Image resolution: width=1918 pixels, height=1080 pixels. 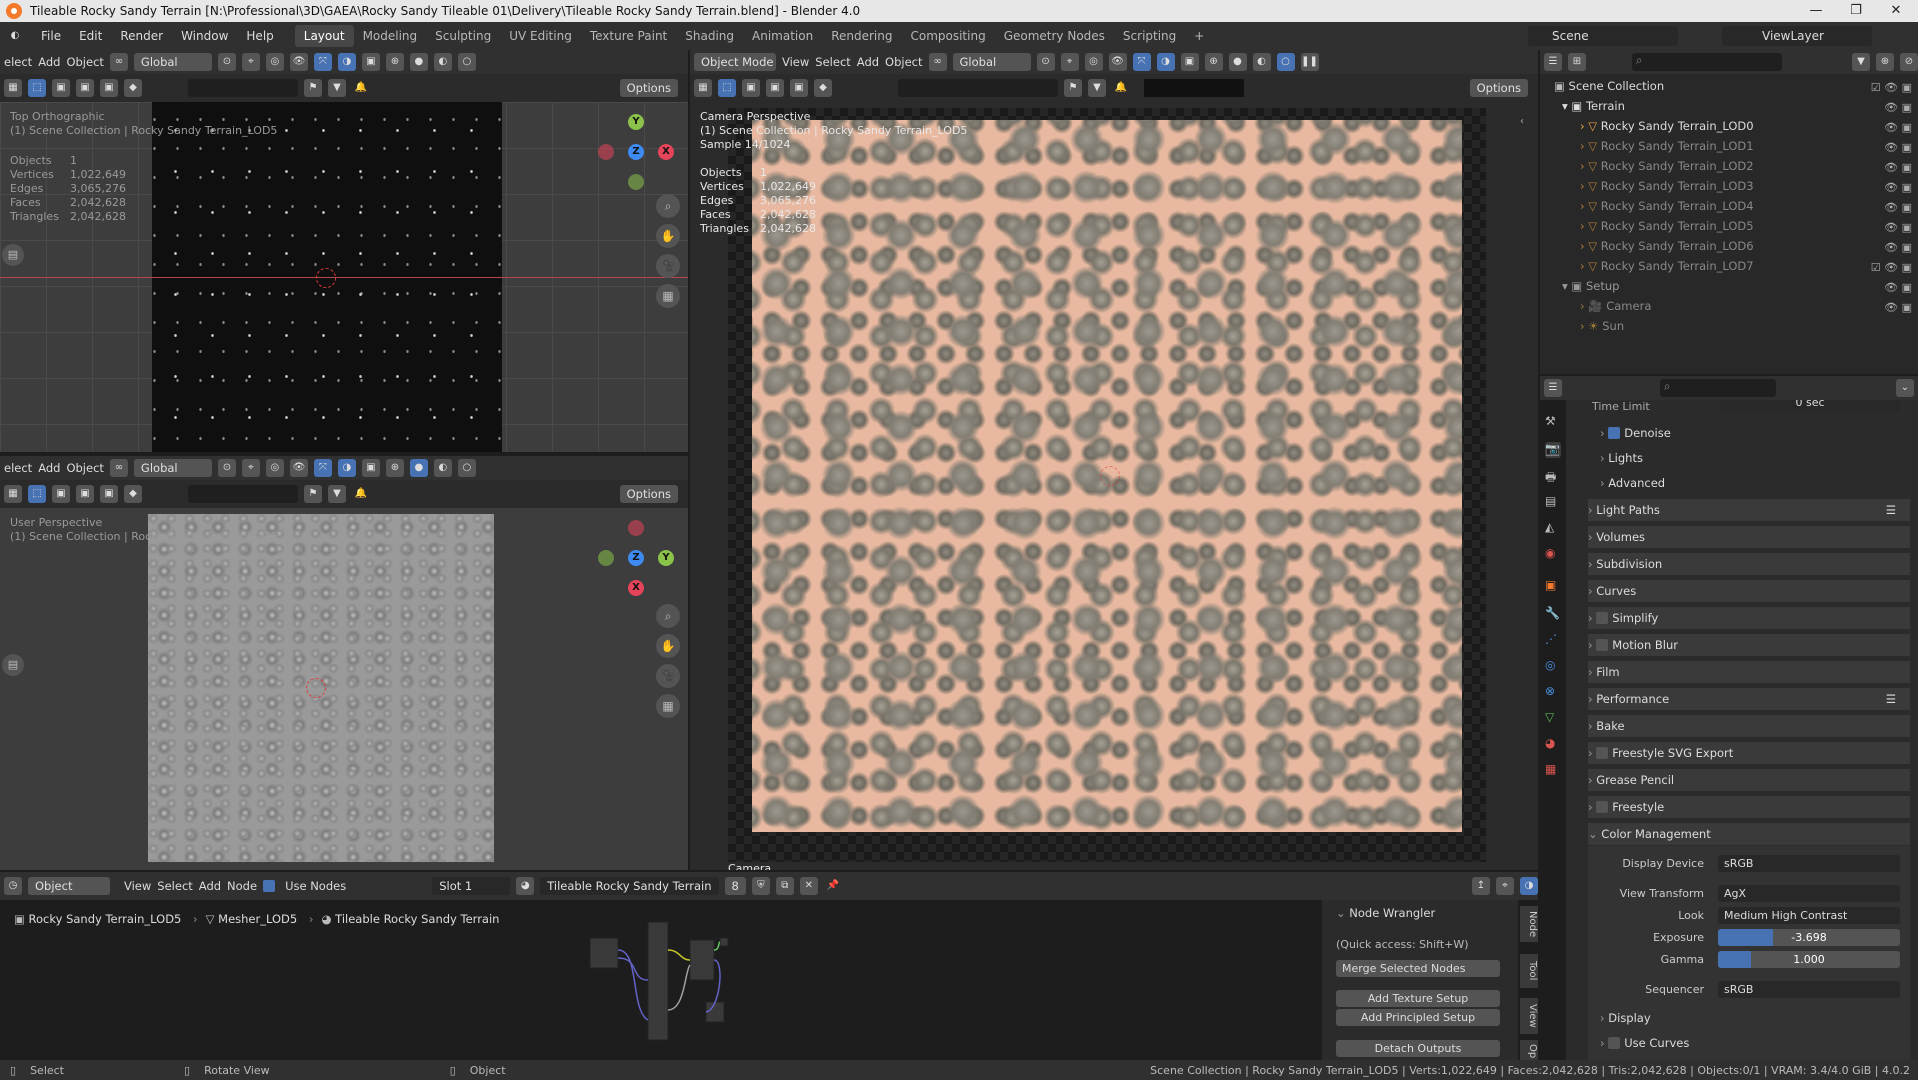 I want to click on outliner-item-lod2: › ▽ Rocky Sandy Terrain_LOD2, so click(x=1730, y=166).